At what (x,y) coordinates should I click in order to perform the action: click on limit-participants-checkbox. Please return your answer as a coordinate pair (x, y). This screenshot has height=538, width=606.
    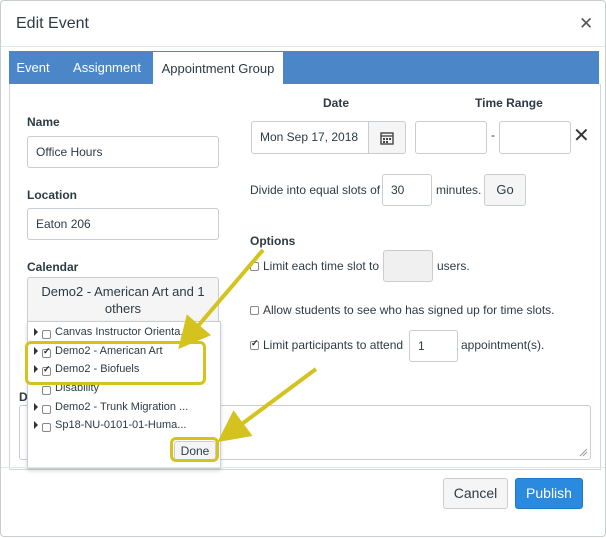
    Looking at the image, I should click on (254, 344).